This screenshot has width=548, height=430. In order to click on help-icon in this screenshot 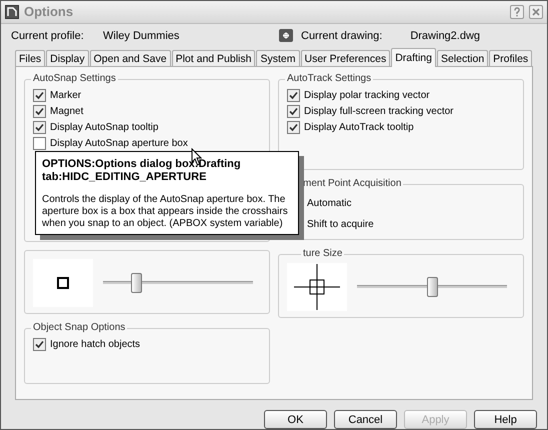, I will do `click(517, 11)`.